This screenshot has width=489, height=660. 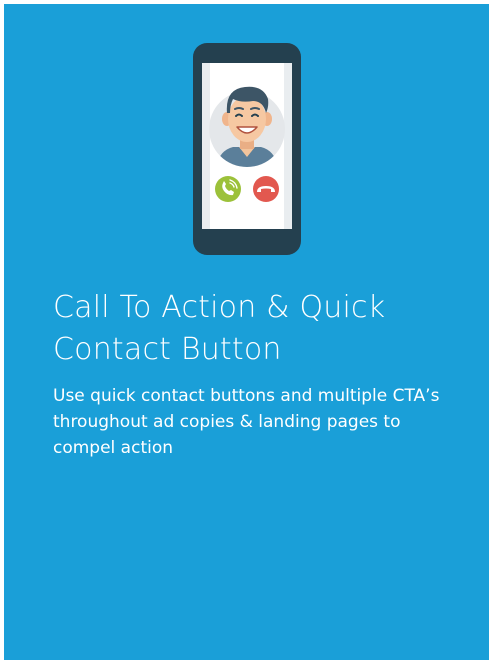 I want to click on decline-call-icon, so click(x=266, y=189).